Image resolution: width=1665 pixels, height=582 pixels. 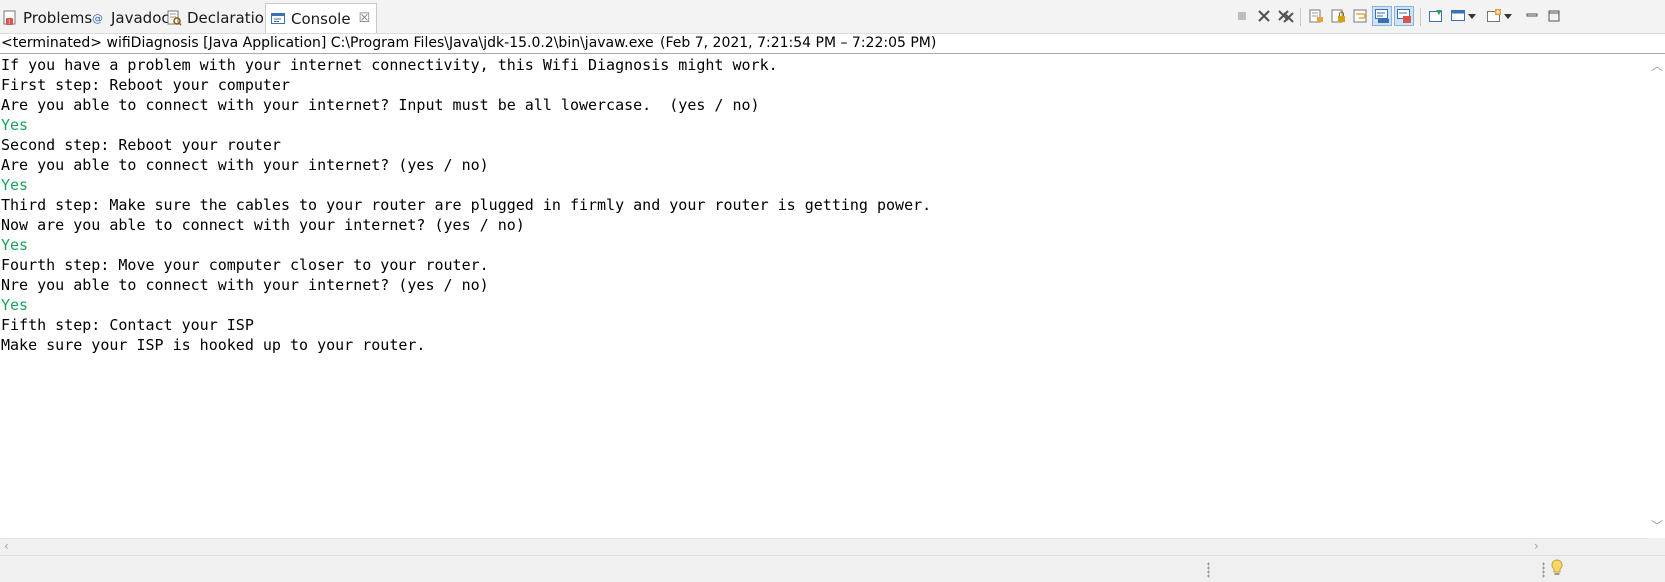 What do you see at coordinates (174, 18) in the screenshot?
I see `declaration-icon` at bounding box center [174, 18].